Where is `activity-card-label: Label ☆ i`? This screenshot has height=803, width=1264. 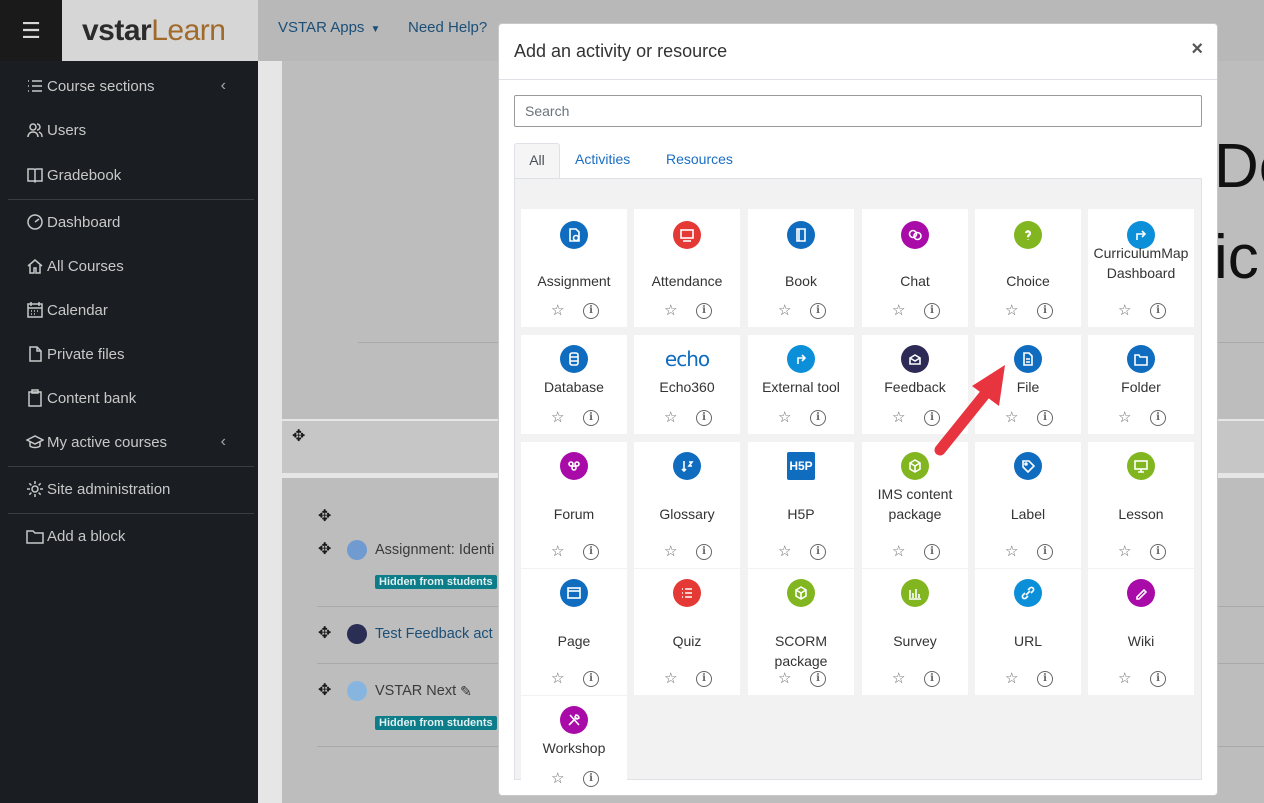 activity-card-label: Label ☆ i is located at coordinates (1028, 505).